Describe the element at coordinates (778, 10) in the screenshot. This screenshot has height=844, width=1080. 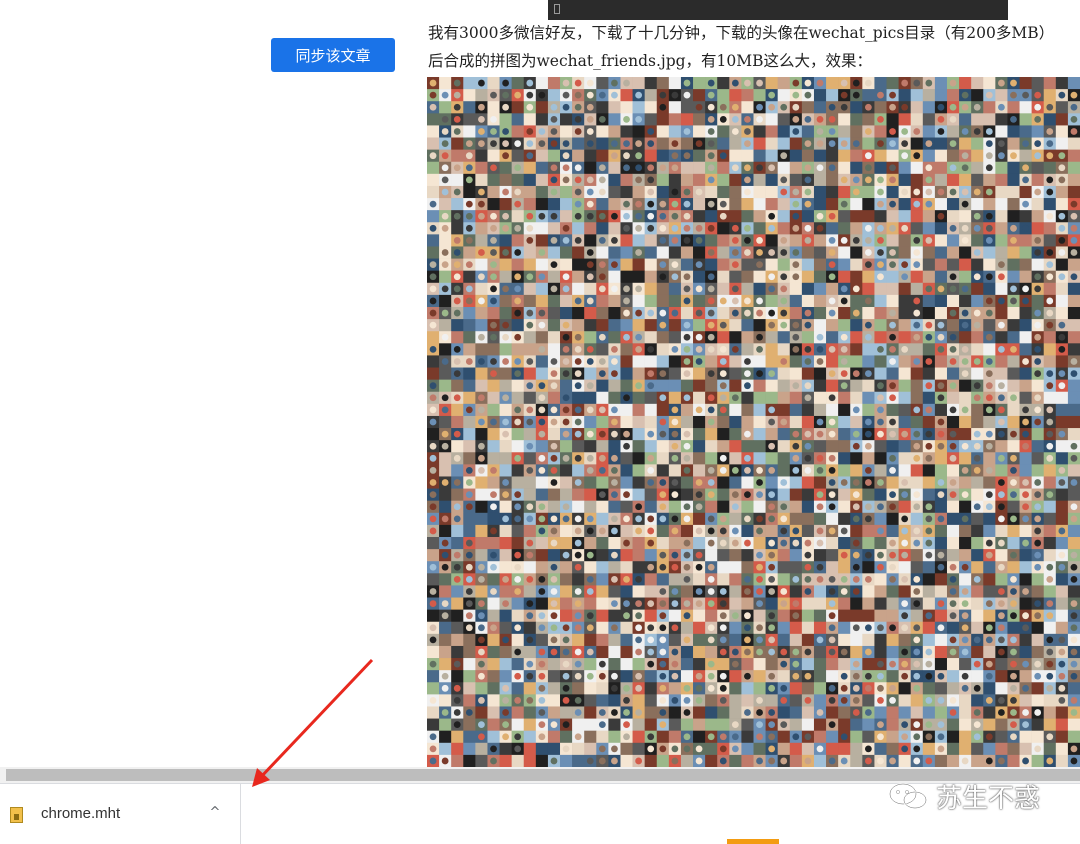
I see `code-block` at that location.